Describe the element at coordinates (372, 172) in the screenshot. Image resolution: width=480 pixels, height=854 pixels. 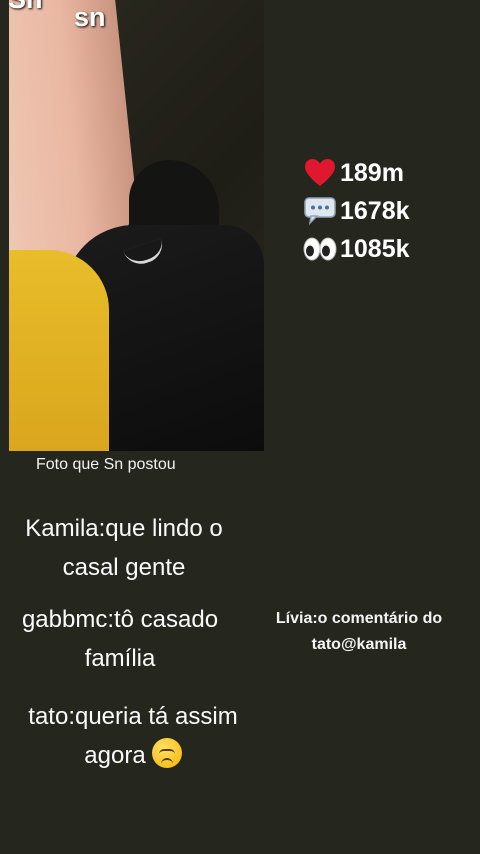
I see `likes-count: 189m` at that location.